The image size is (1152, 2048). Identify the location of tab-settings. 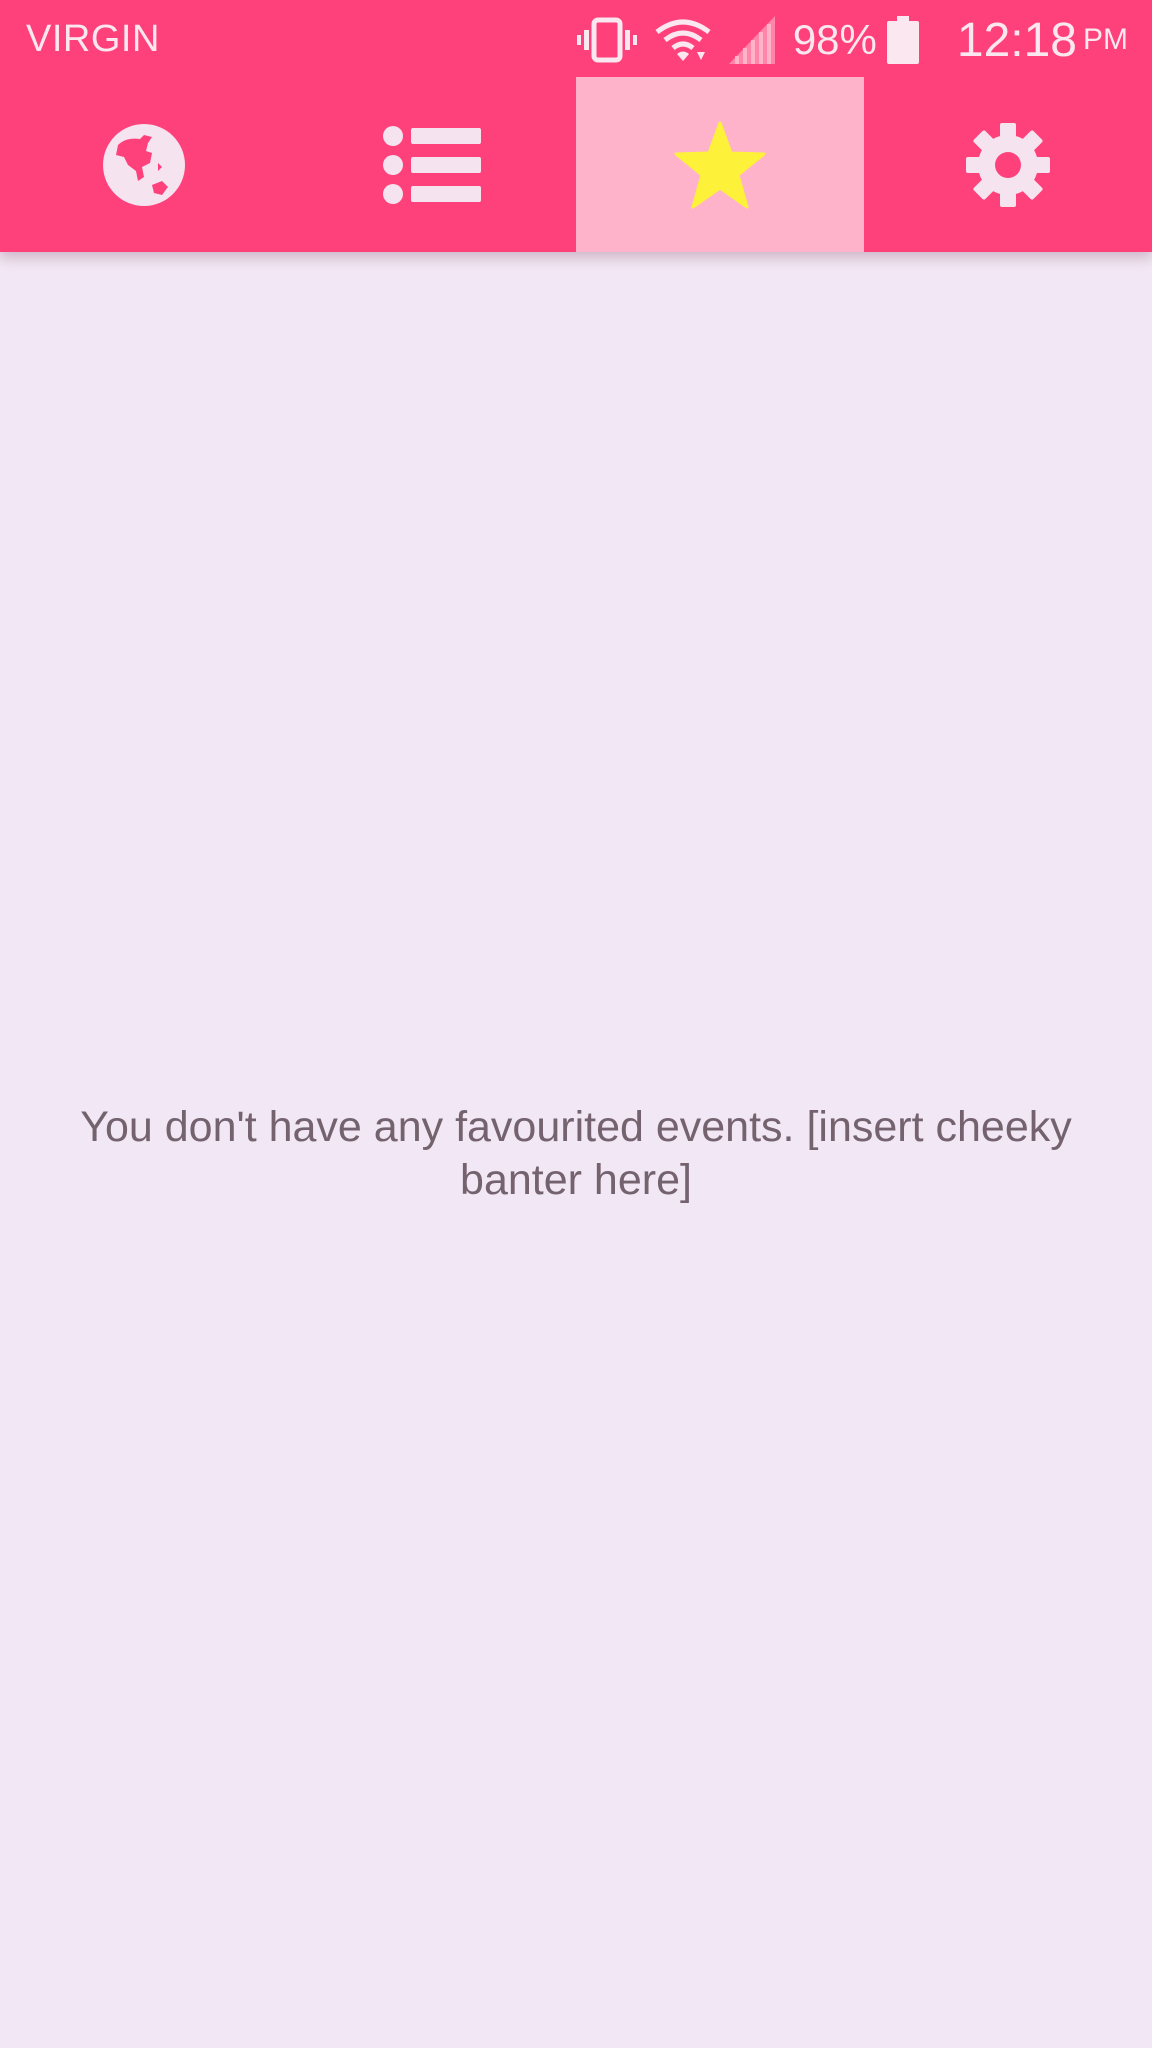
(1008, 164).